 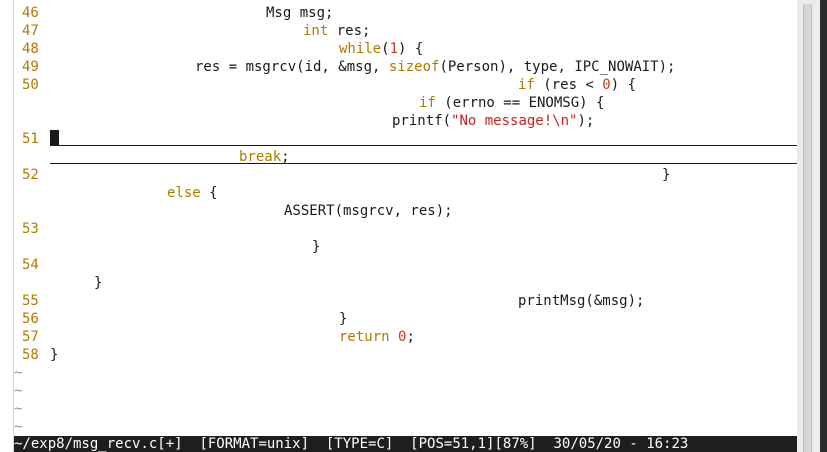 I want to click on code-text: if (errno == ENOMSG) {, so click(x=511, y=103).